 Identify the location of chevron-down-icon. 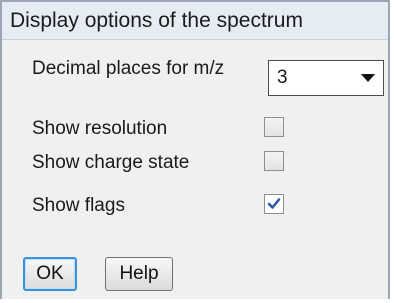
(368, 78).